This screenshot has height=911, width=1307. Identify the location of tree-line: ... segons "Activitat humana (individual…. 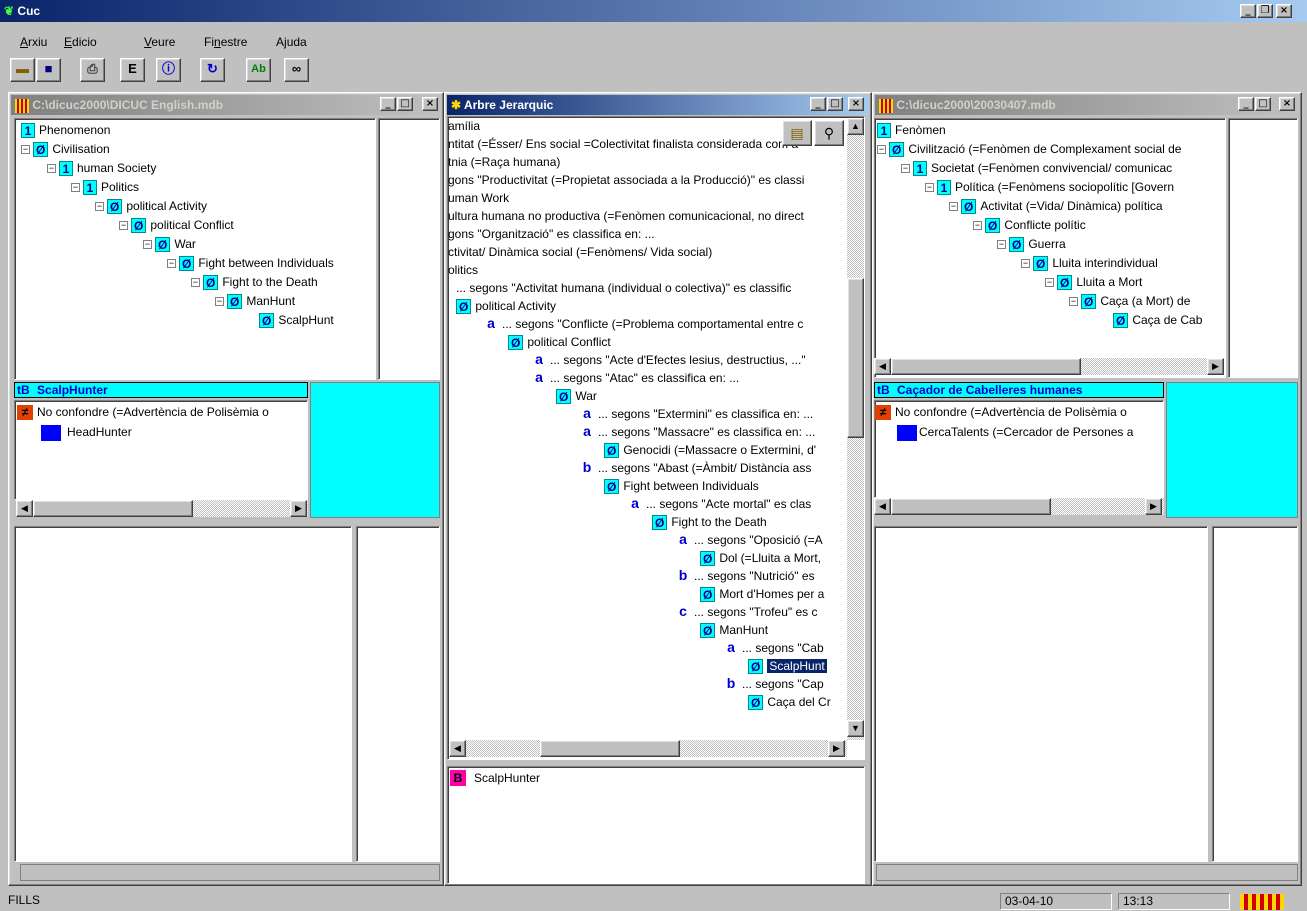
(623, 288).